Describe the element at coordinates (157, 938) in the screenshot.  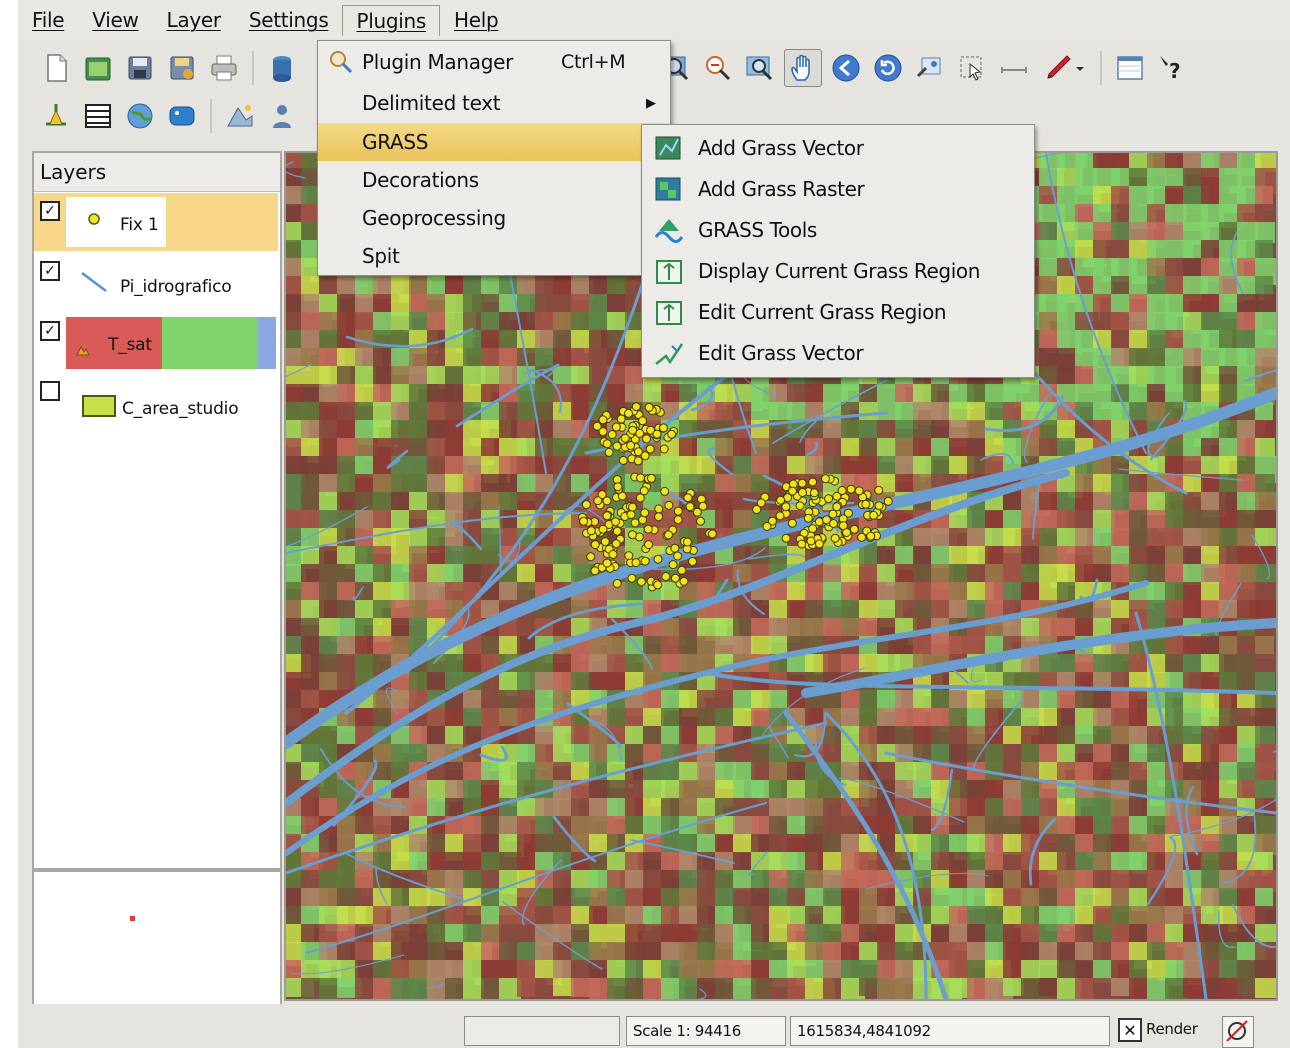
I see `overview-panel` at that location.